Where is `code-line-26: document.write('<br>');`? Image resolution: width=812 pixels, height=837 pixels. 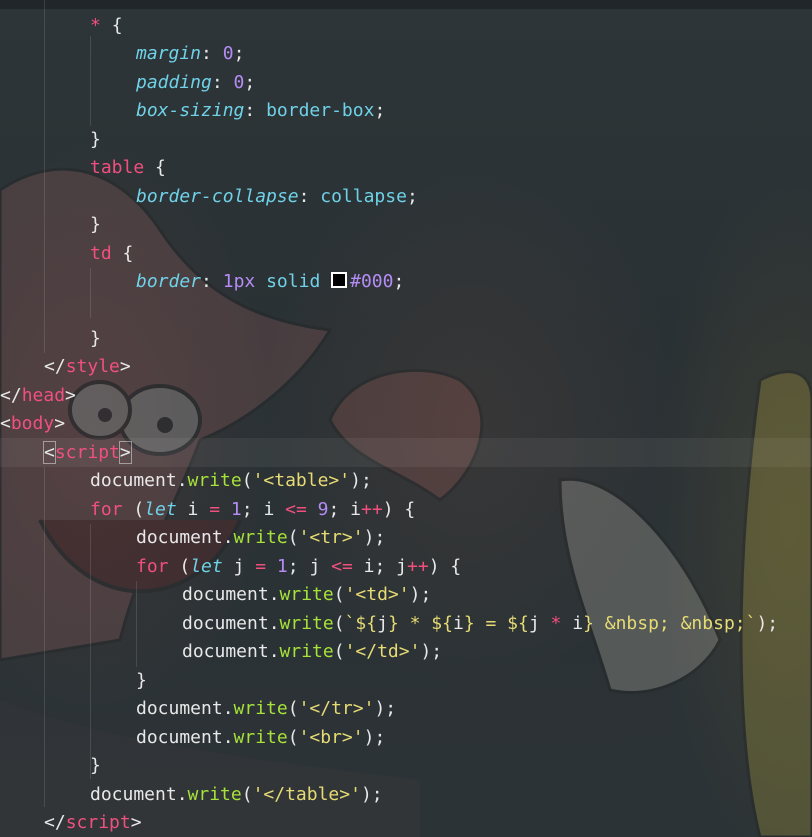 code-line-26: document.write('<br>'); is located at coordinates (260, 738).